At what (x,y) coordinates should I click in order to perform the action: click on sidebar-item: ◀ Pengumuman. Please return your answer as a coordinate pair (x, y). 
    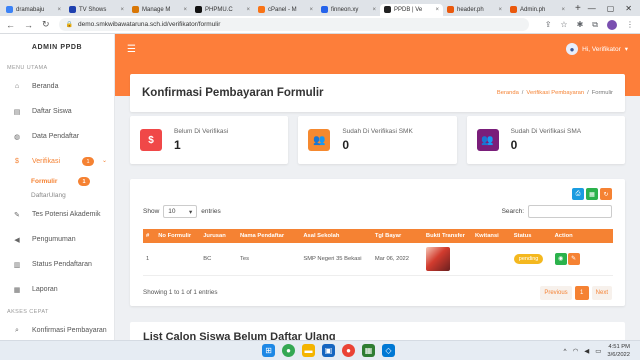
    Looking at the image, I should click on (57, 239).